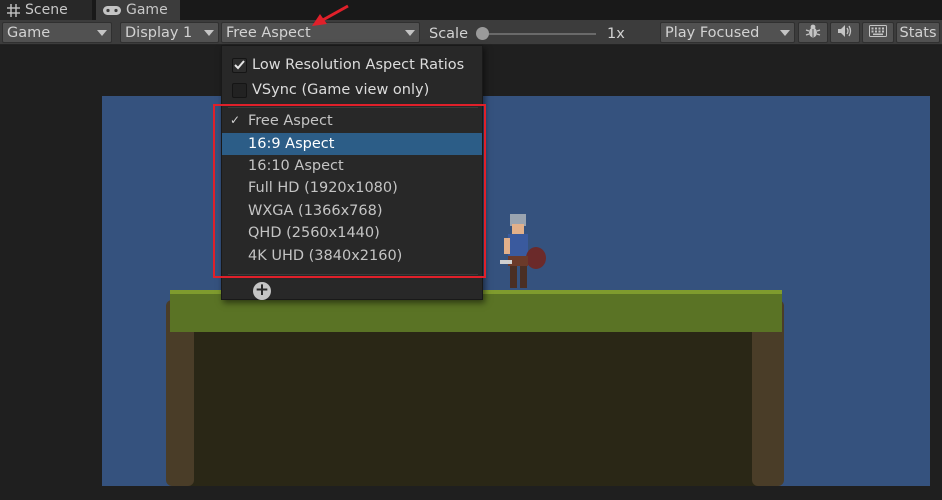 The image size is (942, 500). I want to click on display-dropdown: Display 1, so click(169, 32).